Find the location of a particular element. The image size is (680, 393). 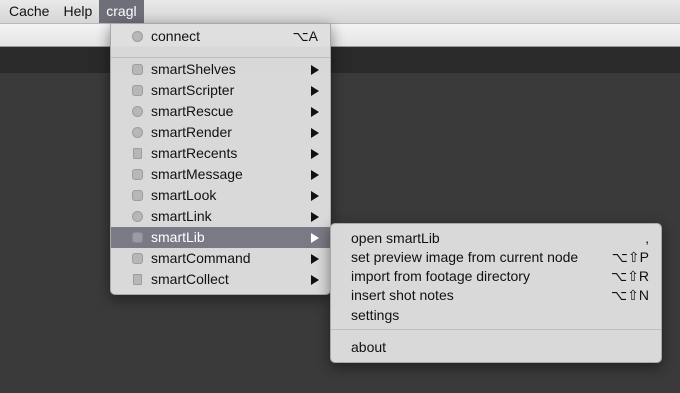

submenu-item-label: open smartLib is located at coordinates (395, 238).